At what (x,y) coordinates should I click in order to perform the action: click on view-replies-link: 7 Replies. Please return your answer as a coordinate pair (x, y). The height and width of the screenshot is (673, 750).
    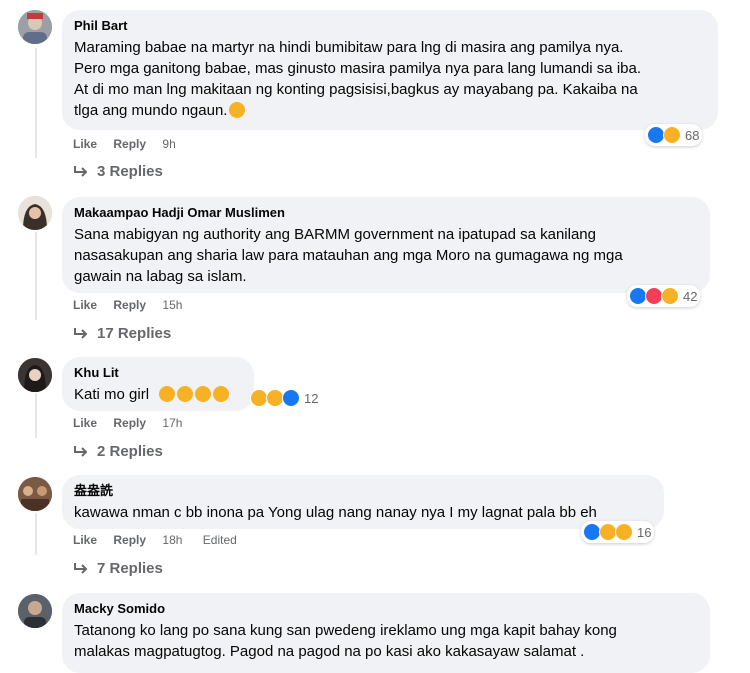
    Looking at the image, I should click on (118, 568).